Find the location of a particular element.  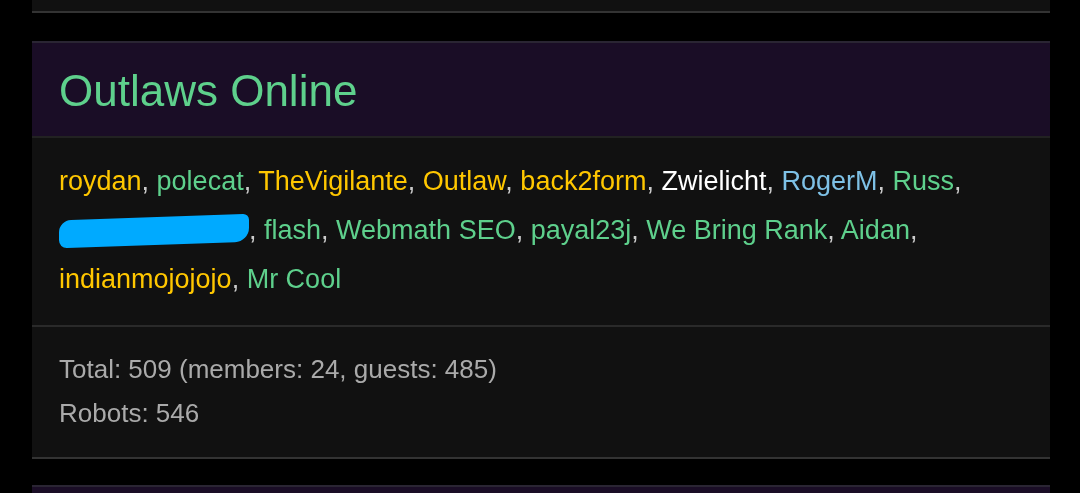

username-link: We Bring Rank is located at coordinates (737, 229).